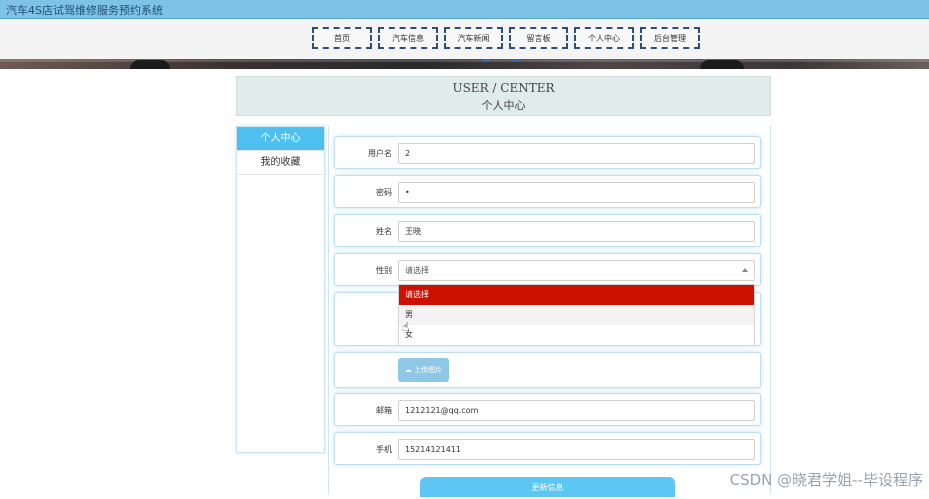 This screenshot has width=929, height=499. Describe the element at coordinates (464, 9) in the screenshot. I see `title-bar: 汽车4S店试驾维修服务预约系统` at that location.